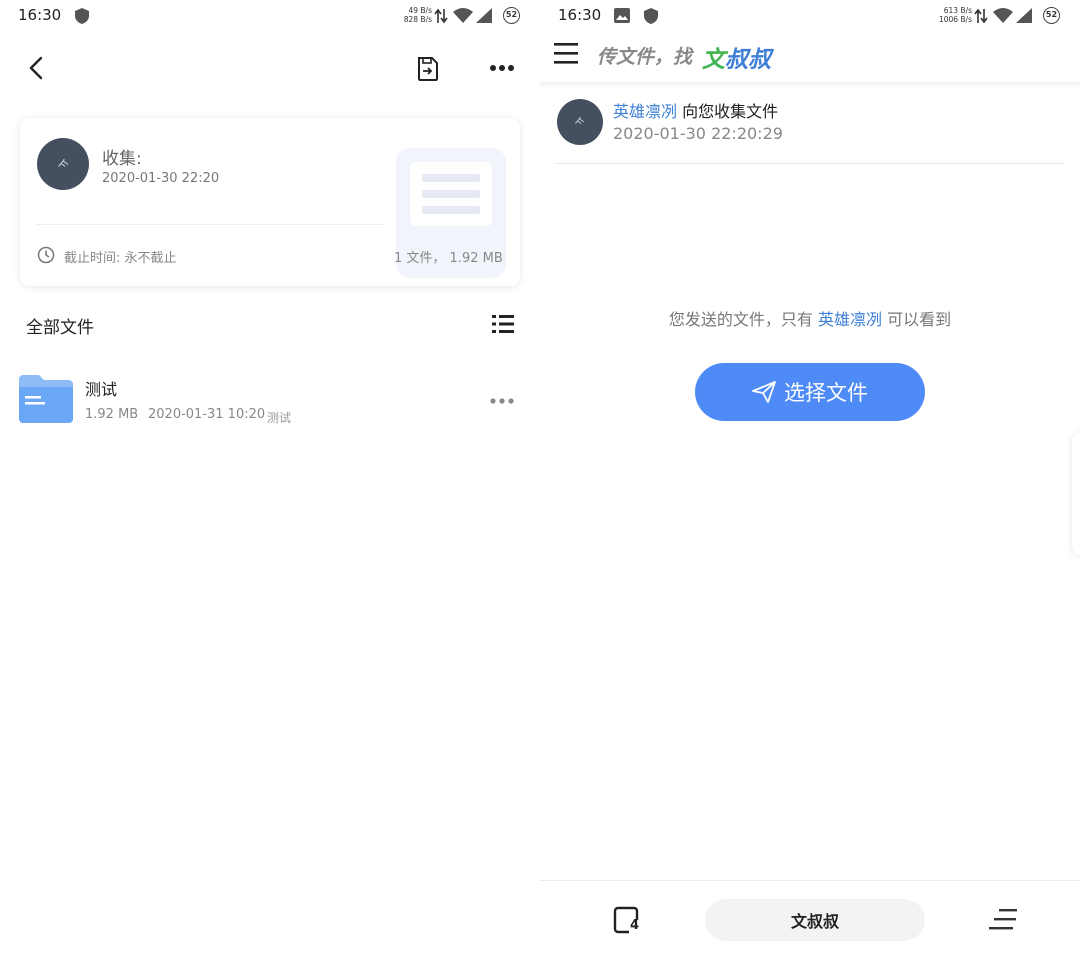  I want to click on collection-title: 收集:, so click(122, 159).